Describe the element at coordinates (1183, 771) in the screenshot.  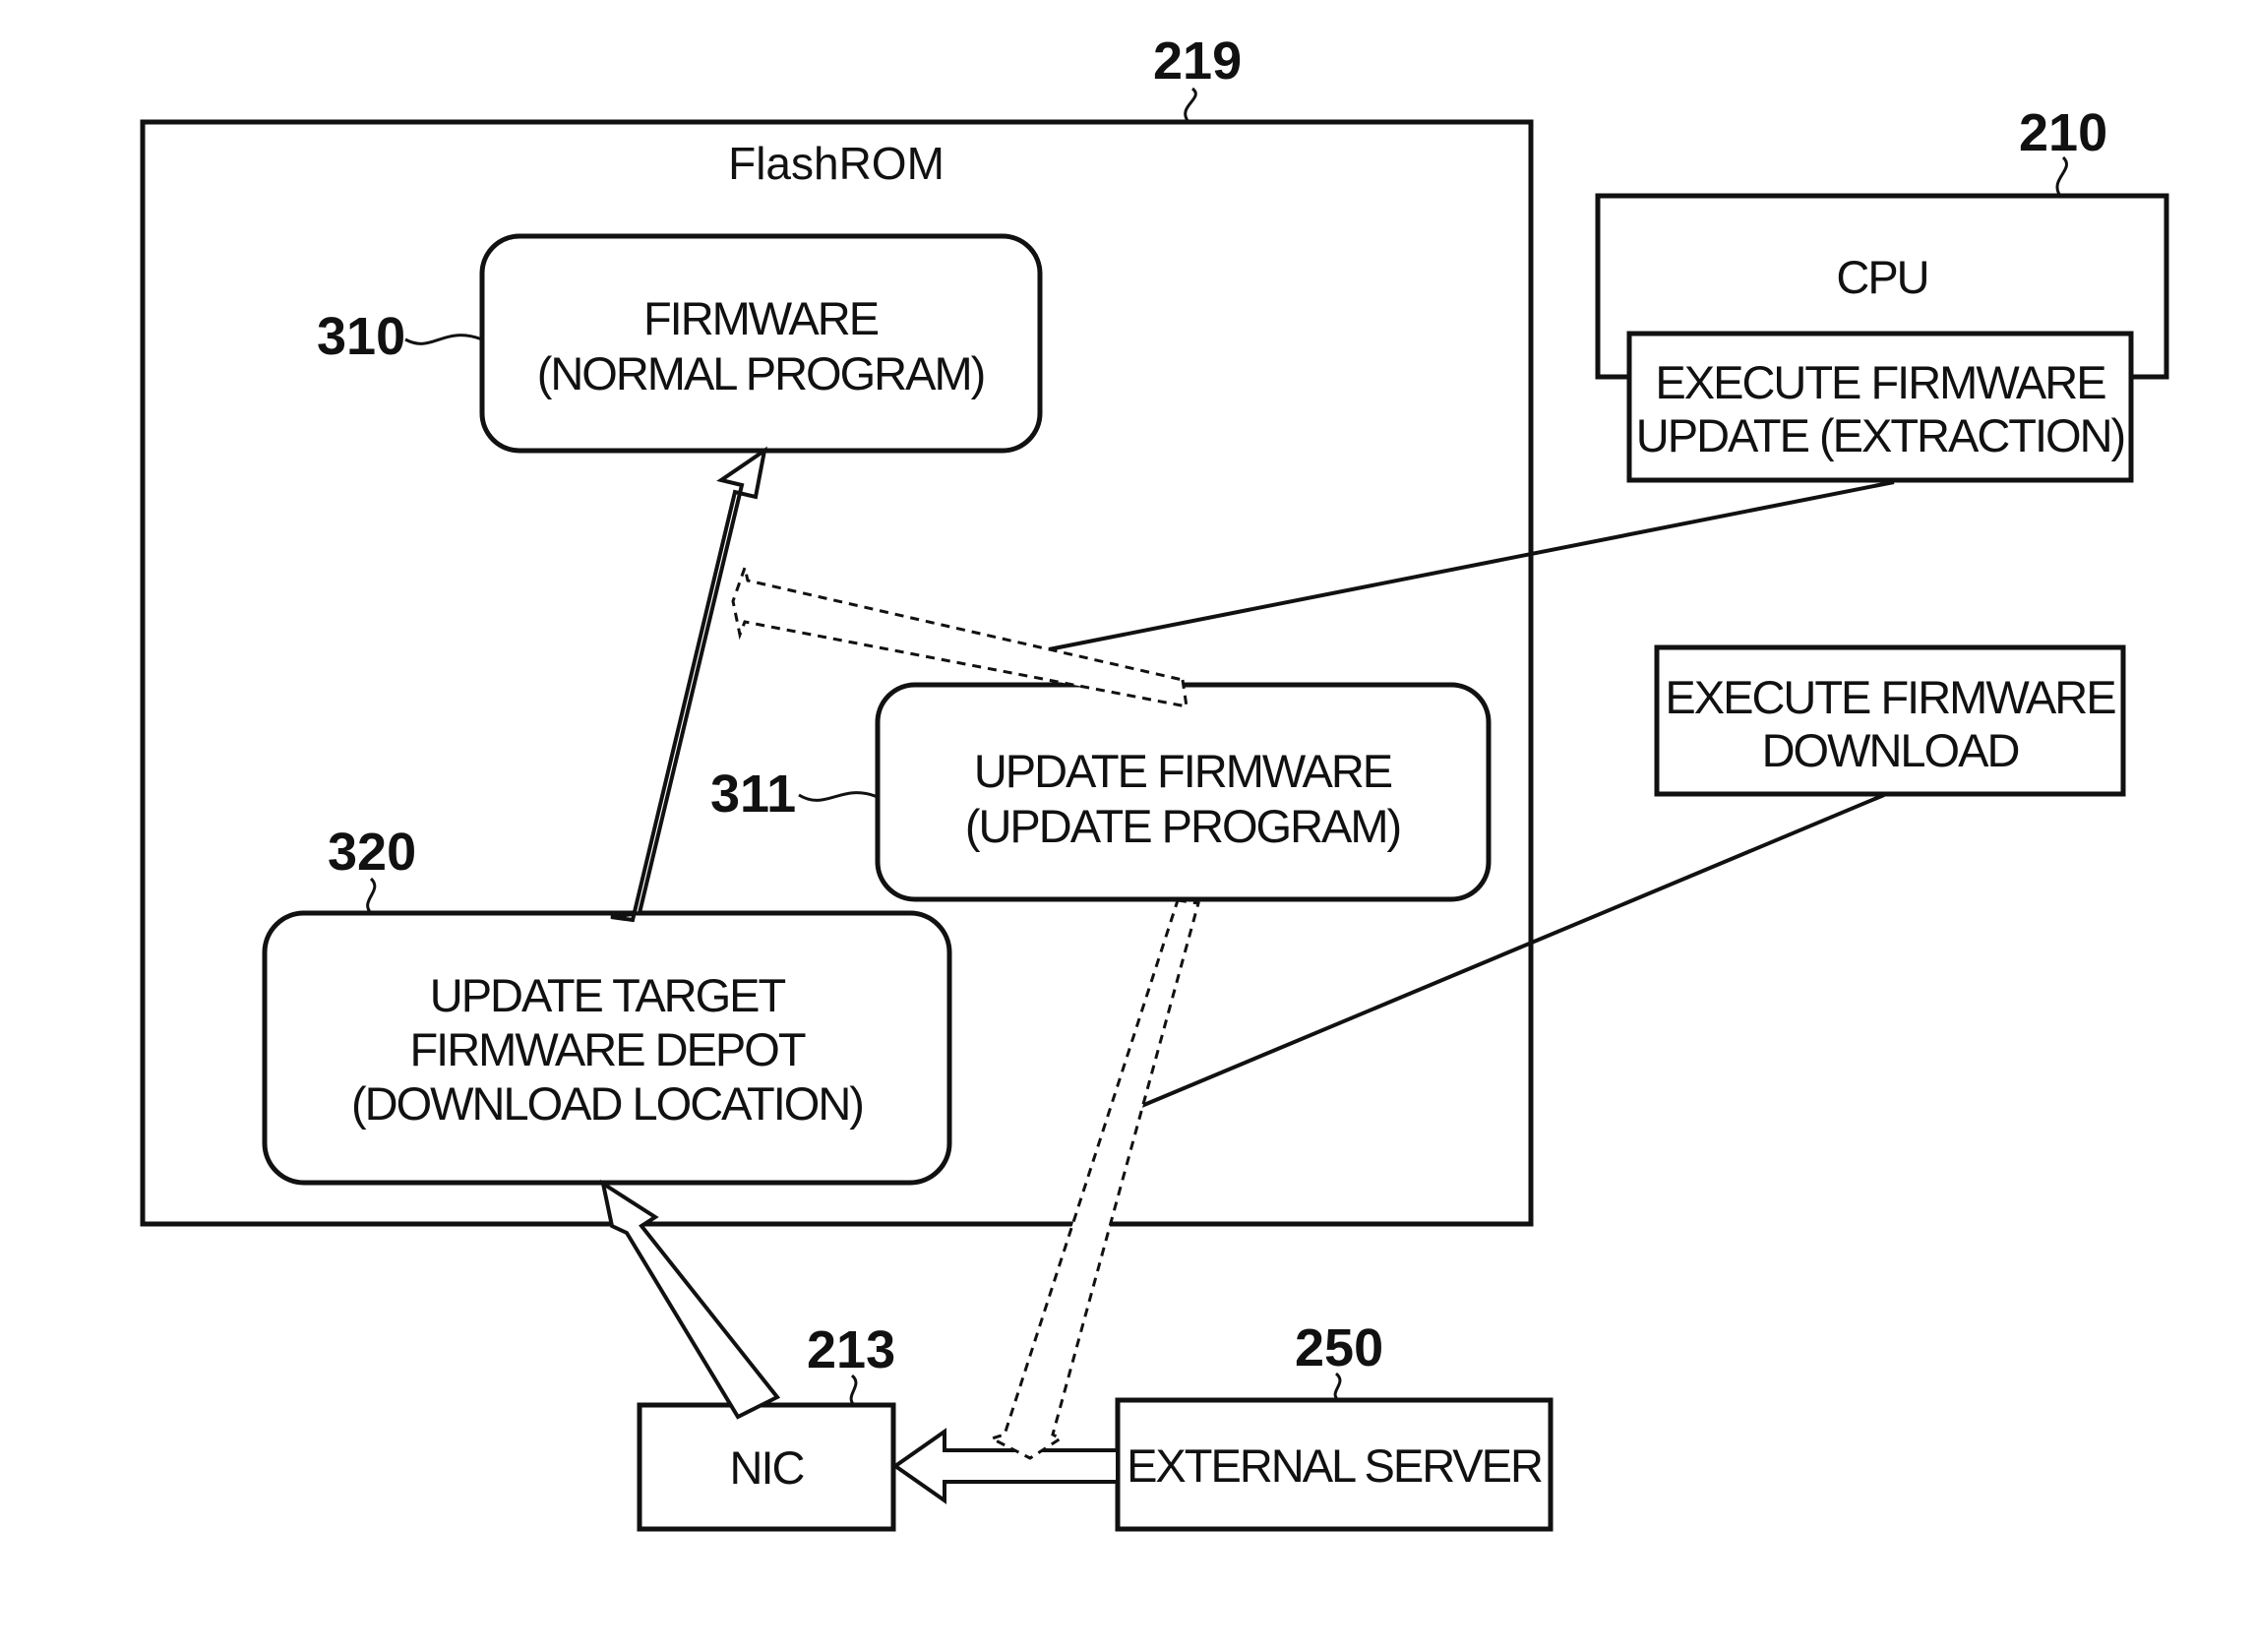
I see `update-firmware-line-1: UPDATE FIRMWARE` at that location.